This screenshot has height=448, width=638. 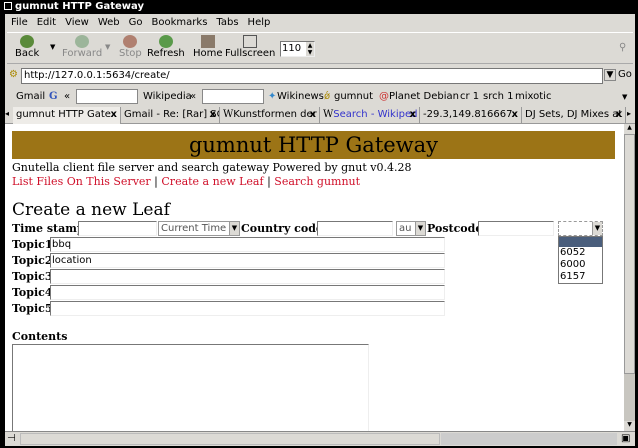 I want to click on tab-scroll-right-icon: ▸, so click(x=629, y=113).